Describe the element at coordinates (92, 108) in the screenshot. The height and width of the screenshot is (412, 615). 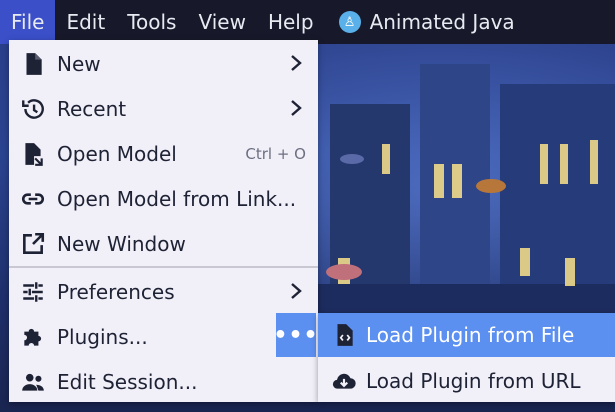
I see `menu-item-label: Recent` at that location.